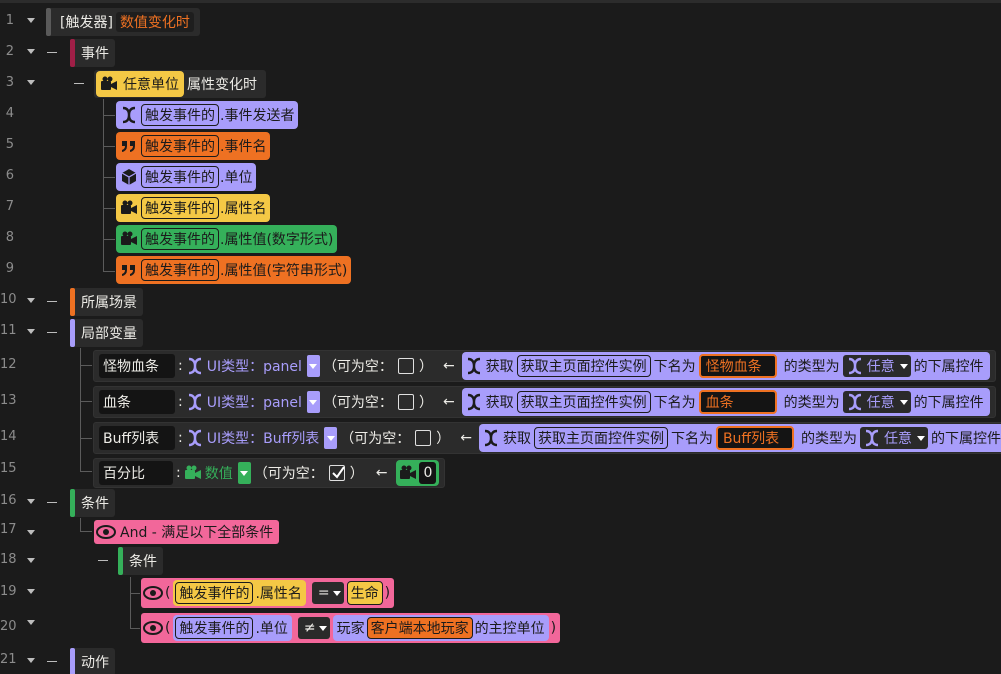 The height and width of the screenshot is (674, 1001). What do you see at coordinates (140, 561) in the screenshot?
I see `inner-condition-block: 条件` at bounding box center [140, 561].